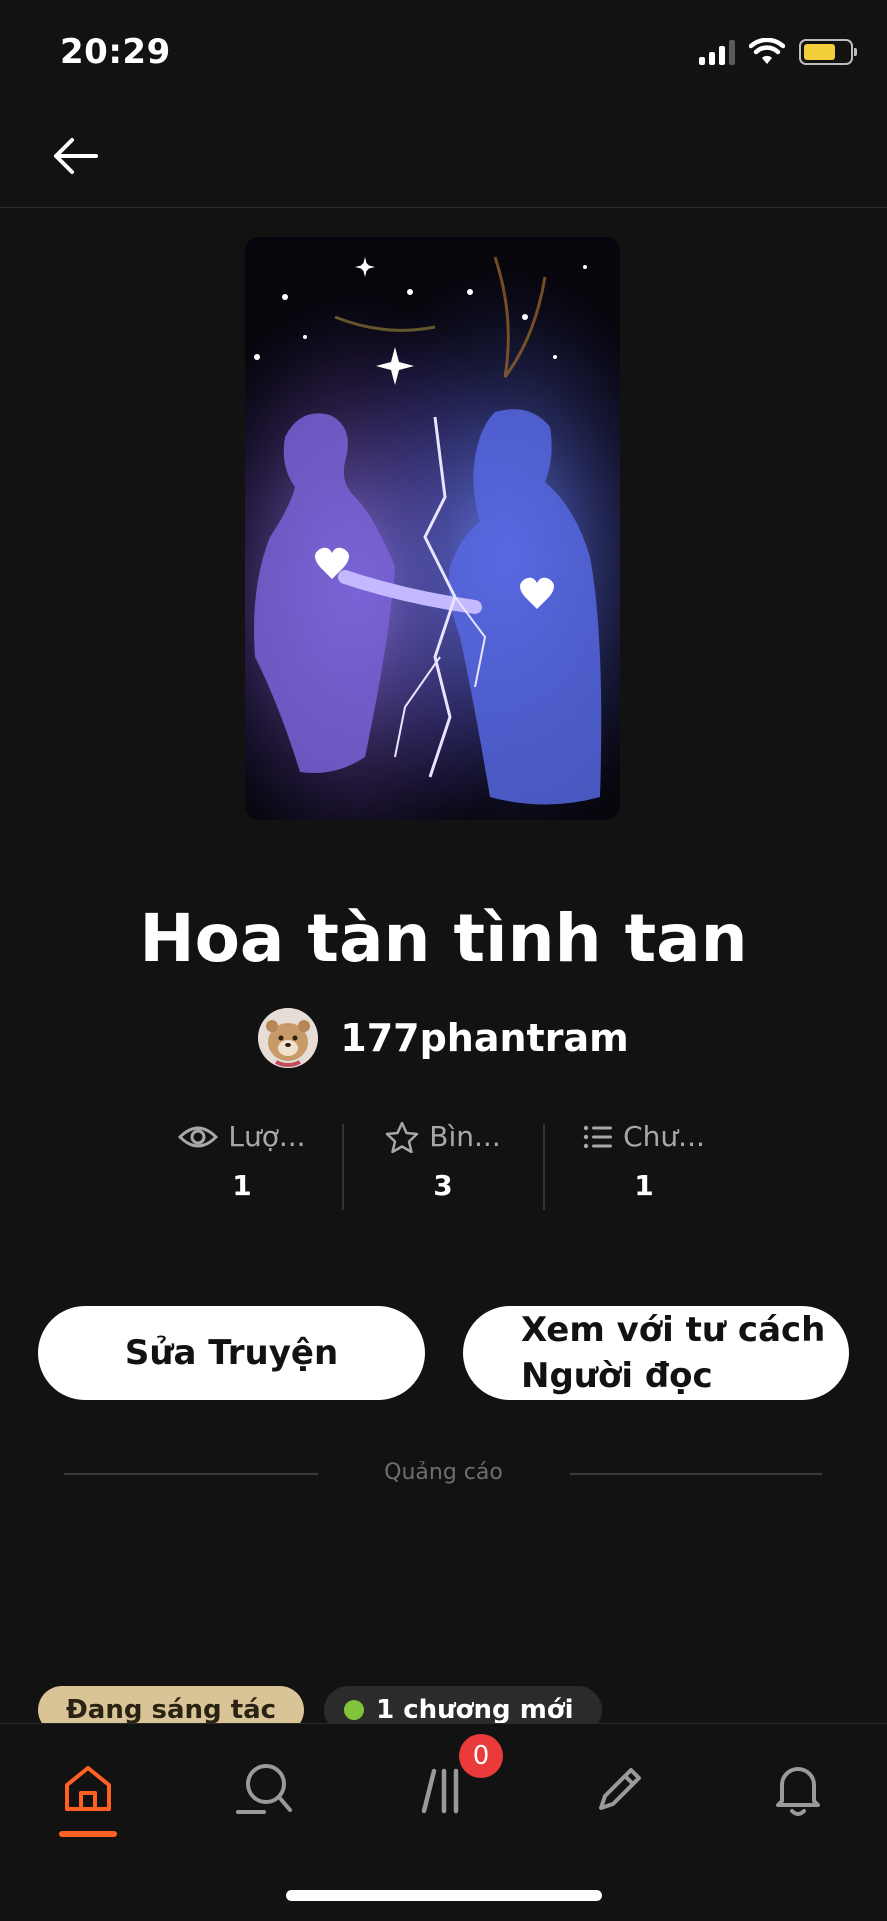 The height and width of the screenshot is (1921, 887). I want to click on nav-write, so click(620, 1789).